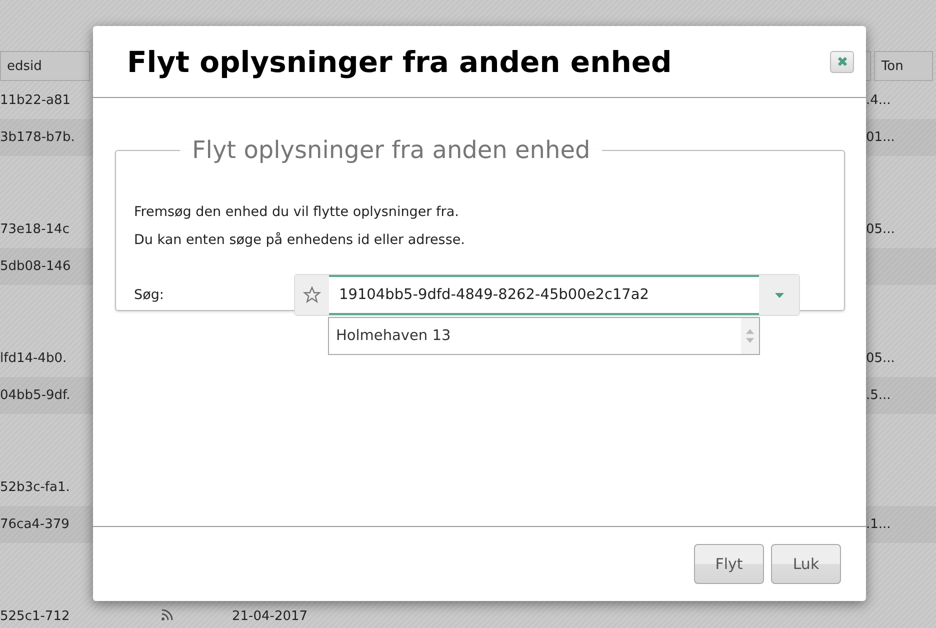 This screenshot has width=936, height=628. Describe the element at coordinates (750, 331) in the screenshot. I see `scroll-up-icon` at that location.